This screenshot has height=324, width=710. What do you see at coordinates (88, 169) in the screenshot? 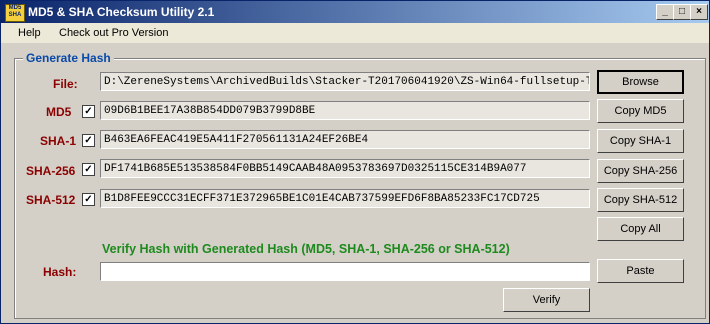
I see `sha256-checkbox: ✓` at bounding box center [88, 169].